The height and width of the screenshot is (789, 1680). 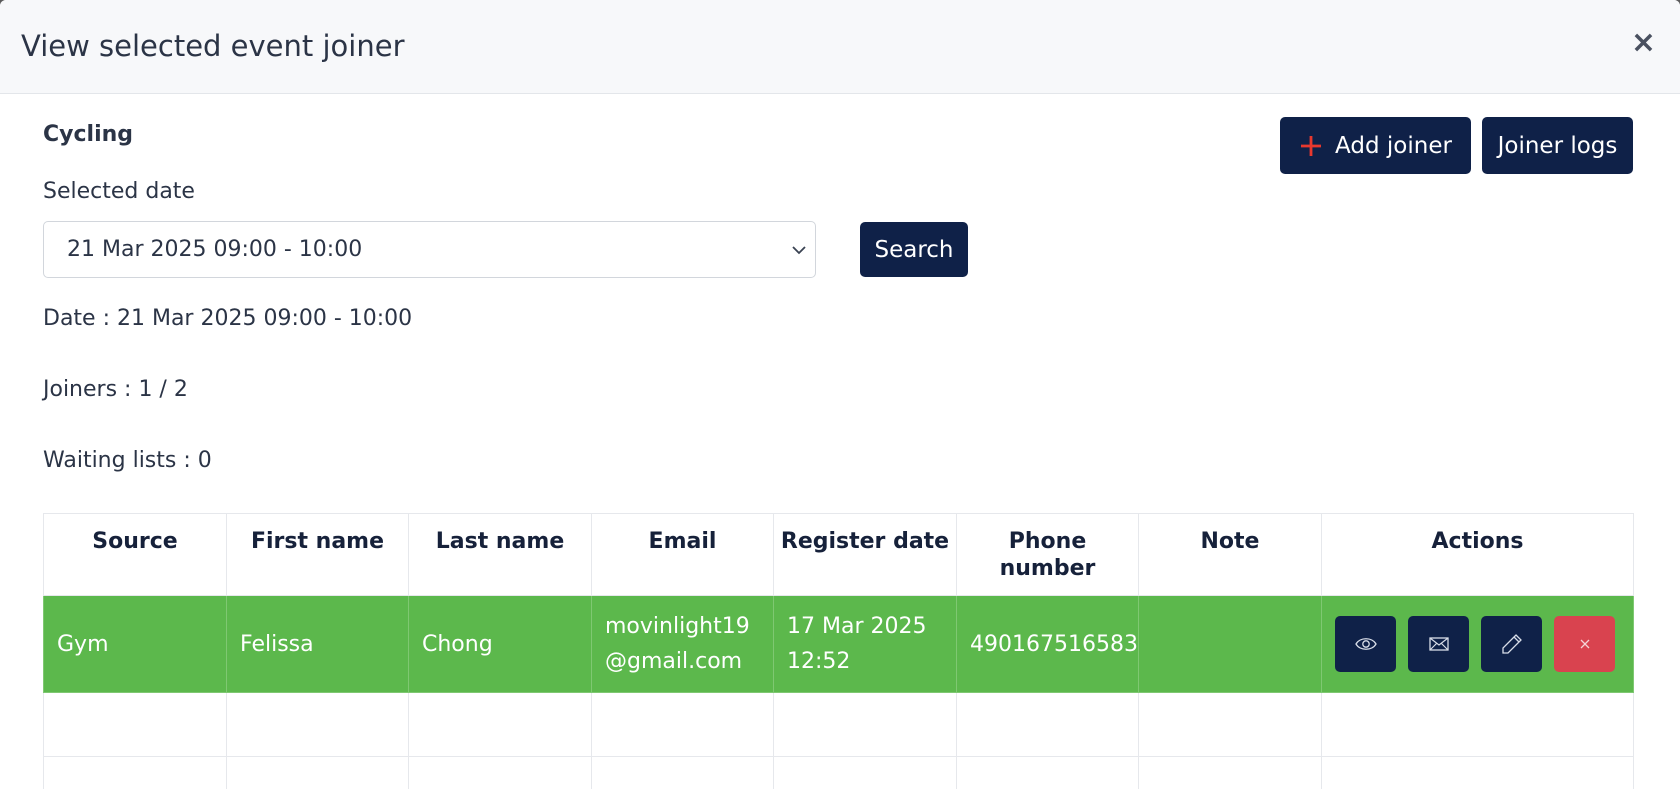 What do you see at coordinates (914, 249) in the screenshot?
I see `search-button: Search` at bounding box center [914, 249].